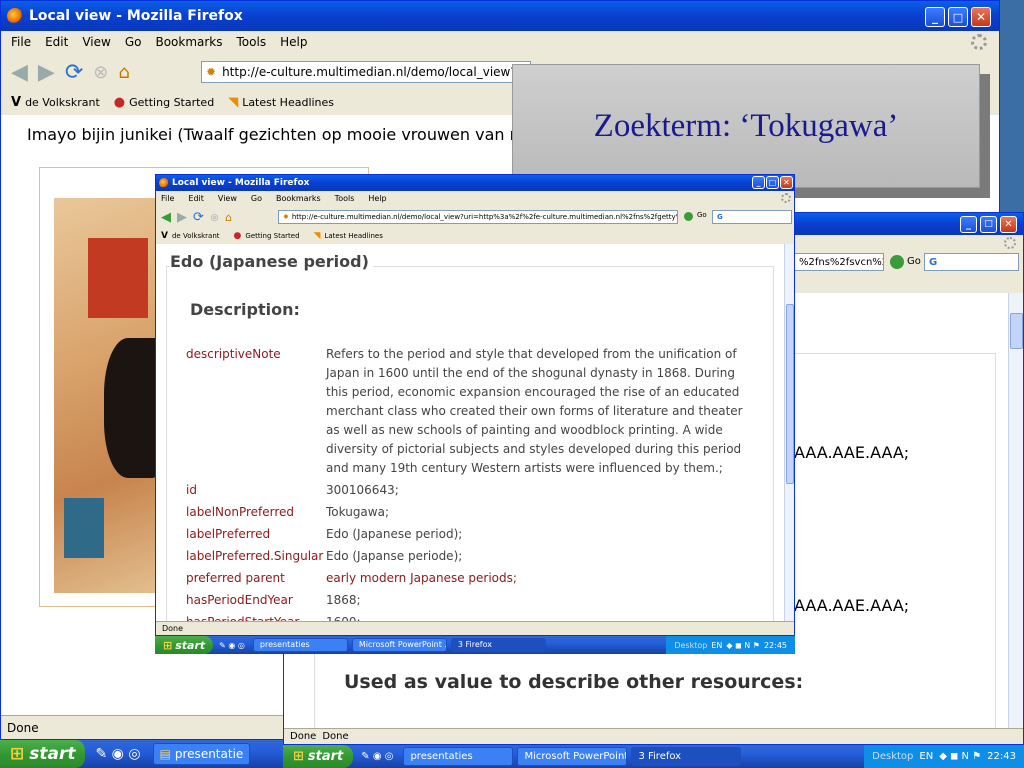 This screenshot has height=768, width=1024. Describe the element at coordinates (394, 534) in the screenshot. I see `property-value: Edo (Japanese period);` at that location.